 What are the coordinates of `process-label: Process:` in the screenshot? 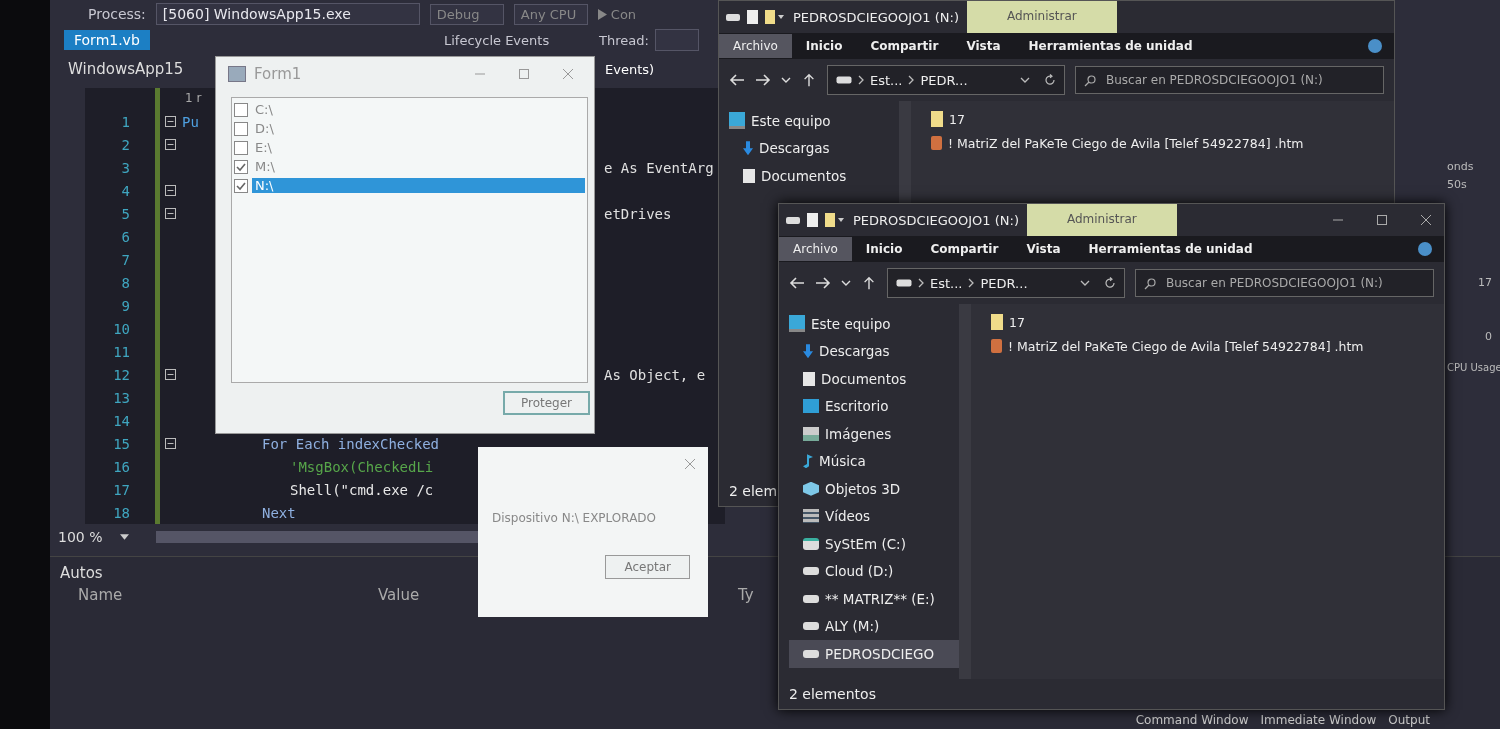 It's located at (117, 14).